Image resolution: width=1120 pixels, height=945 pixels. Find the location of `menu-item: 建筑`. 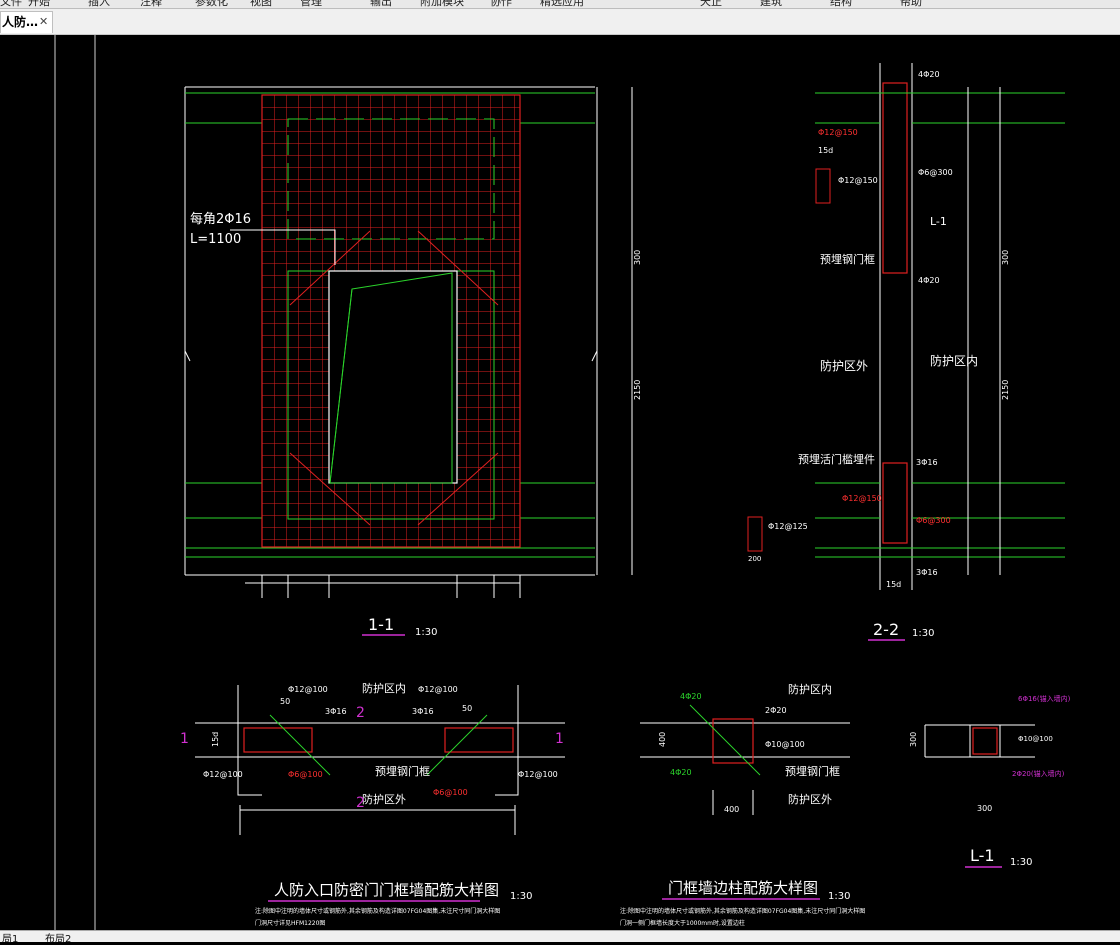

menu-item: 建筑 is located at coordinates (771, 4).